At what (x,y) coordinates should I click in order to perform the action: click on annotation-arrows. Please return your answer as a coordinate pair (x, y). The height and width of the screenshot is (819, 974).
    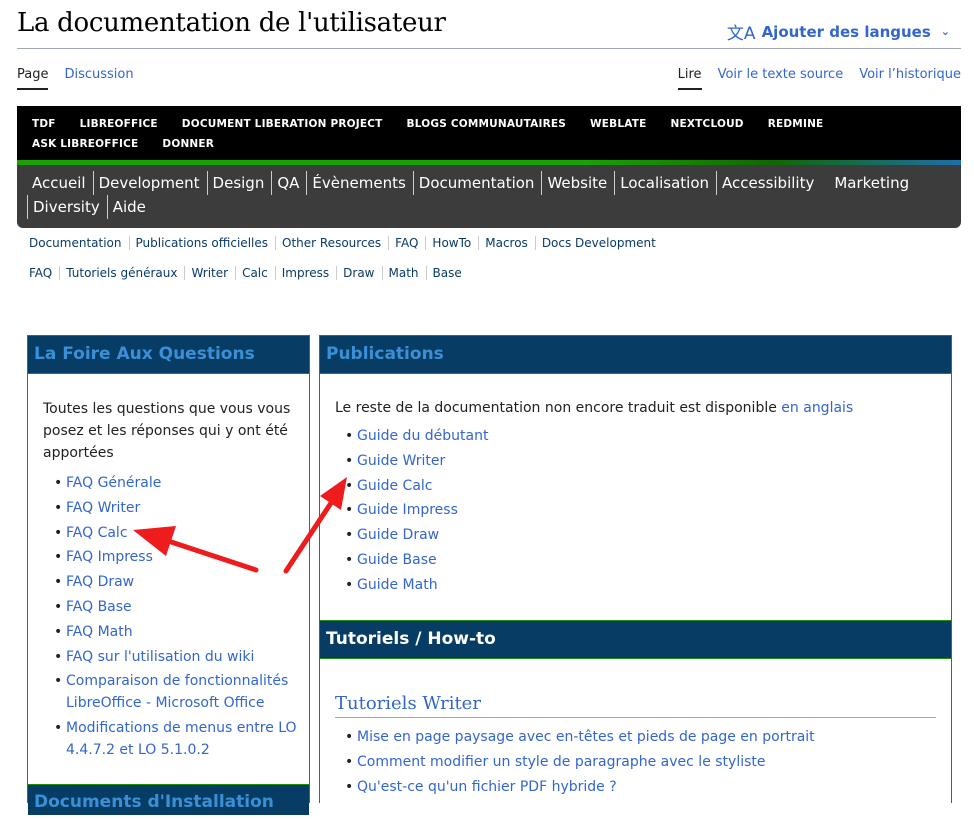
    Looking at the image, I should click on (240, 525).